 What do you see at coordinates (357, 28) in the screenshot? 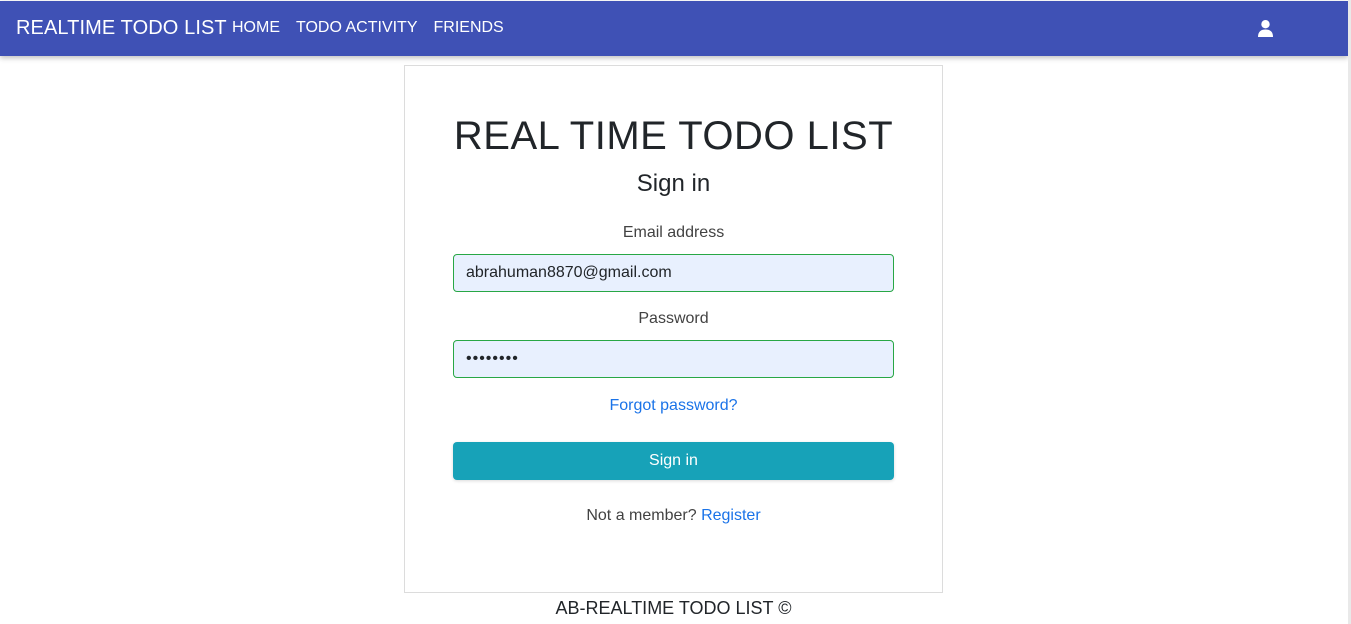
I see `nav-link-todo-activity: TODO ACTIVITY` at bounding box center [357, 28].